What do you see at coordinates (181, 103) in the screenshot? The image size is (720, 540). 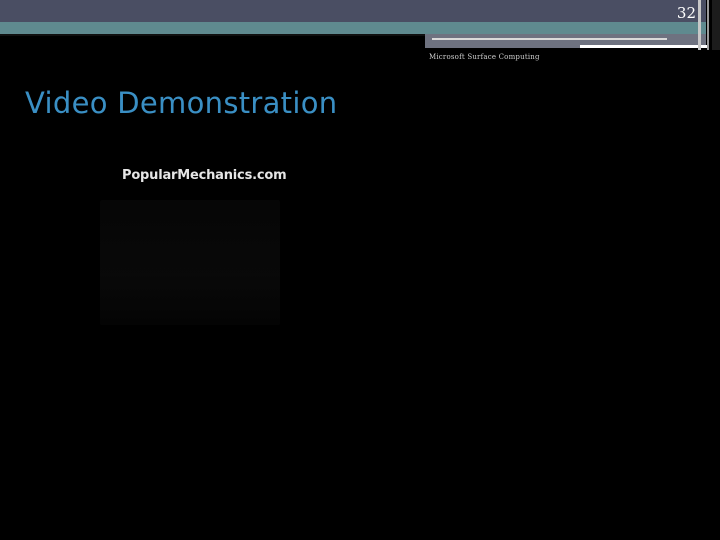 I see `slide-title: Video Demonstration` at bounding box center [181, 103].